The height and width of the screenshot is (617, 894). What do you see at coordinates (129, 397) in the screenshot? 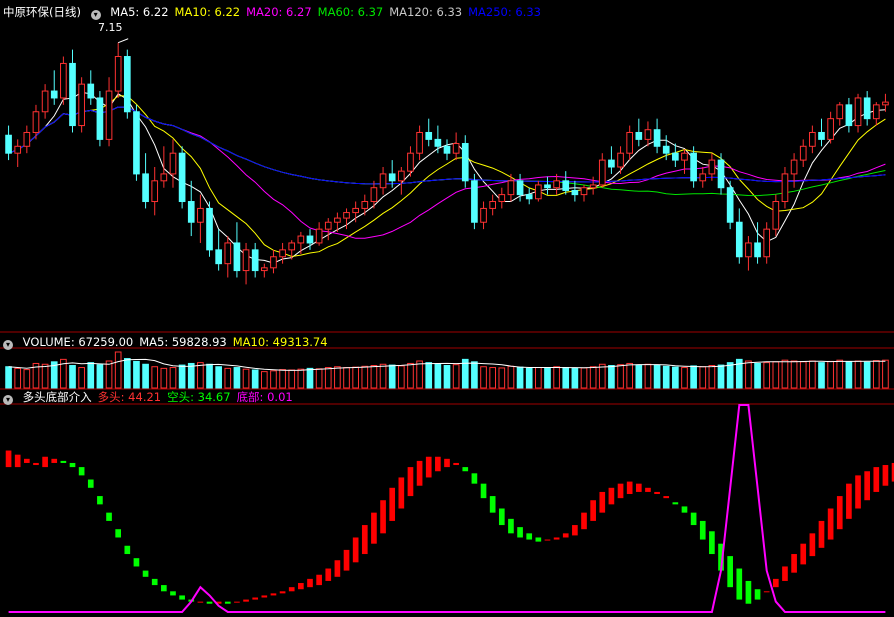
I see `indicator-label-1: 多头: 44.21` at bounding box center [129, 397].